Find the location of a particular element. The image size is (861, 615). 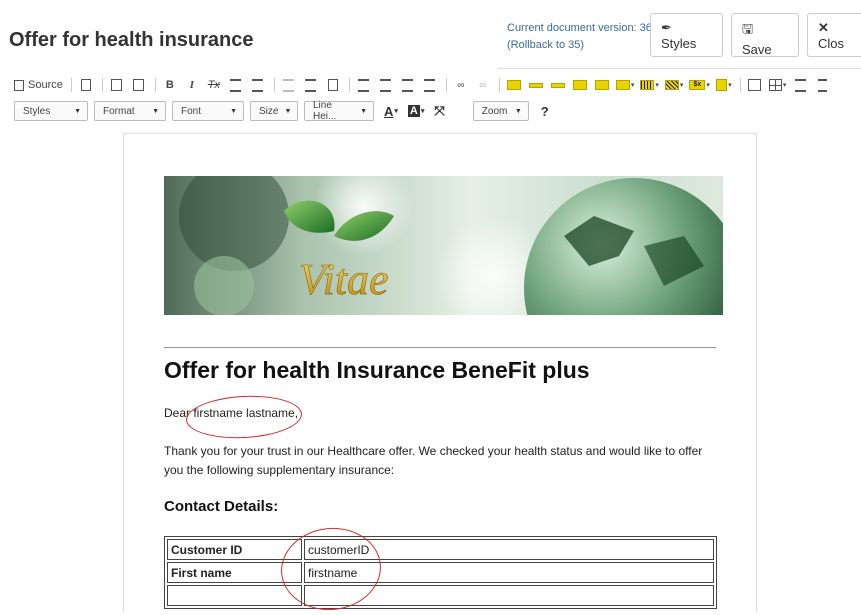

page-title: Offer for health insurance is located at coordinates (131, 40).